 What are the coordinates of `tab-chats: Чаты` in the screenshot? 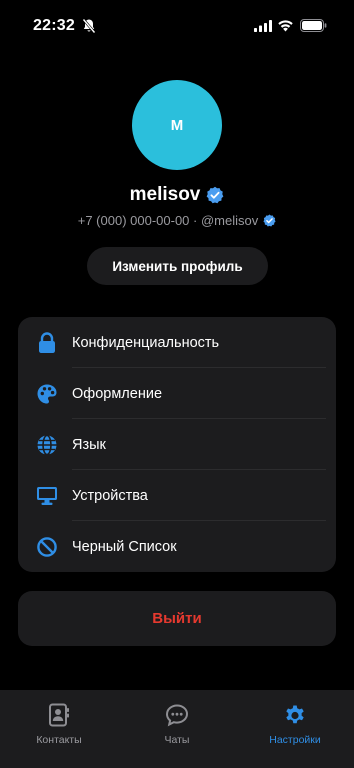 It's located at (177, 729).